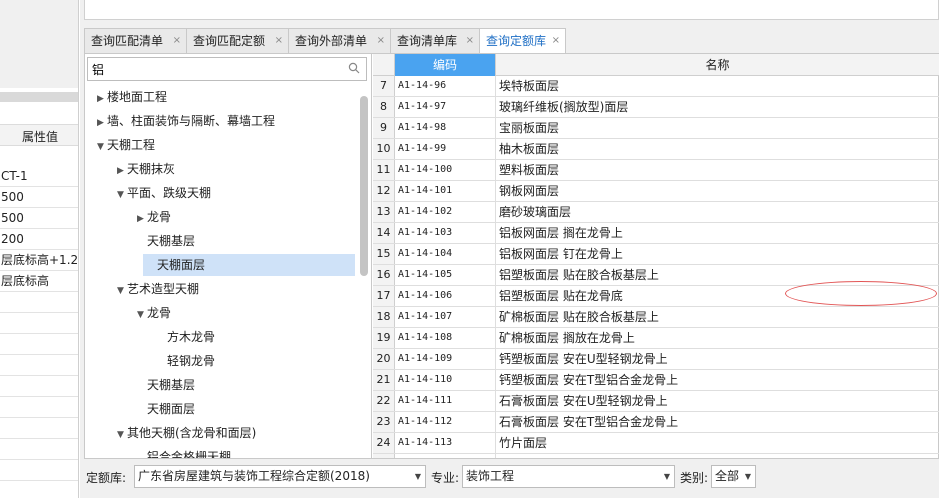 The height and width of the screenshot is (498, 939). What do you see at coordinates (169, 193) in the screenshot?
I see `tree-node-label: 平面、跌级天棚` at bounding box center [169, 193].